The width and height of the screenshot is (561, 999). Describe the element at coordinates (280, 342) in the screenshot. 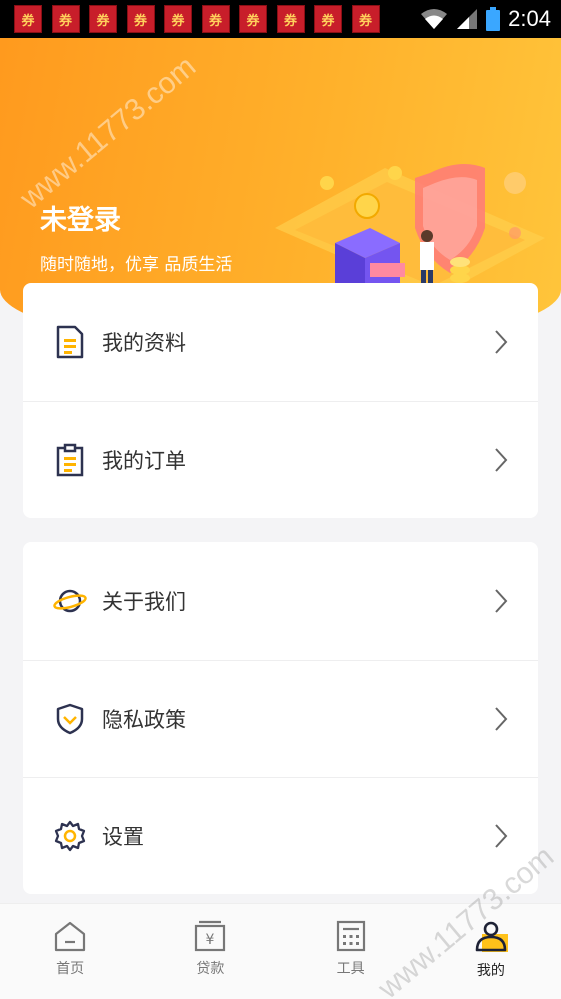

I see `menu-item-my-profile: 我的资料` at that location.